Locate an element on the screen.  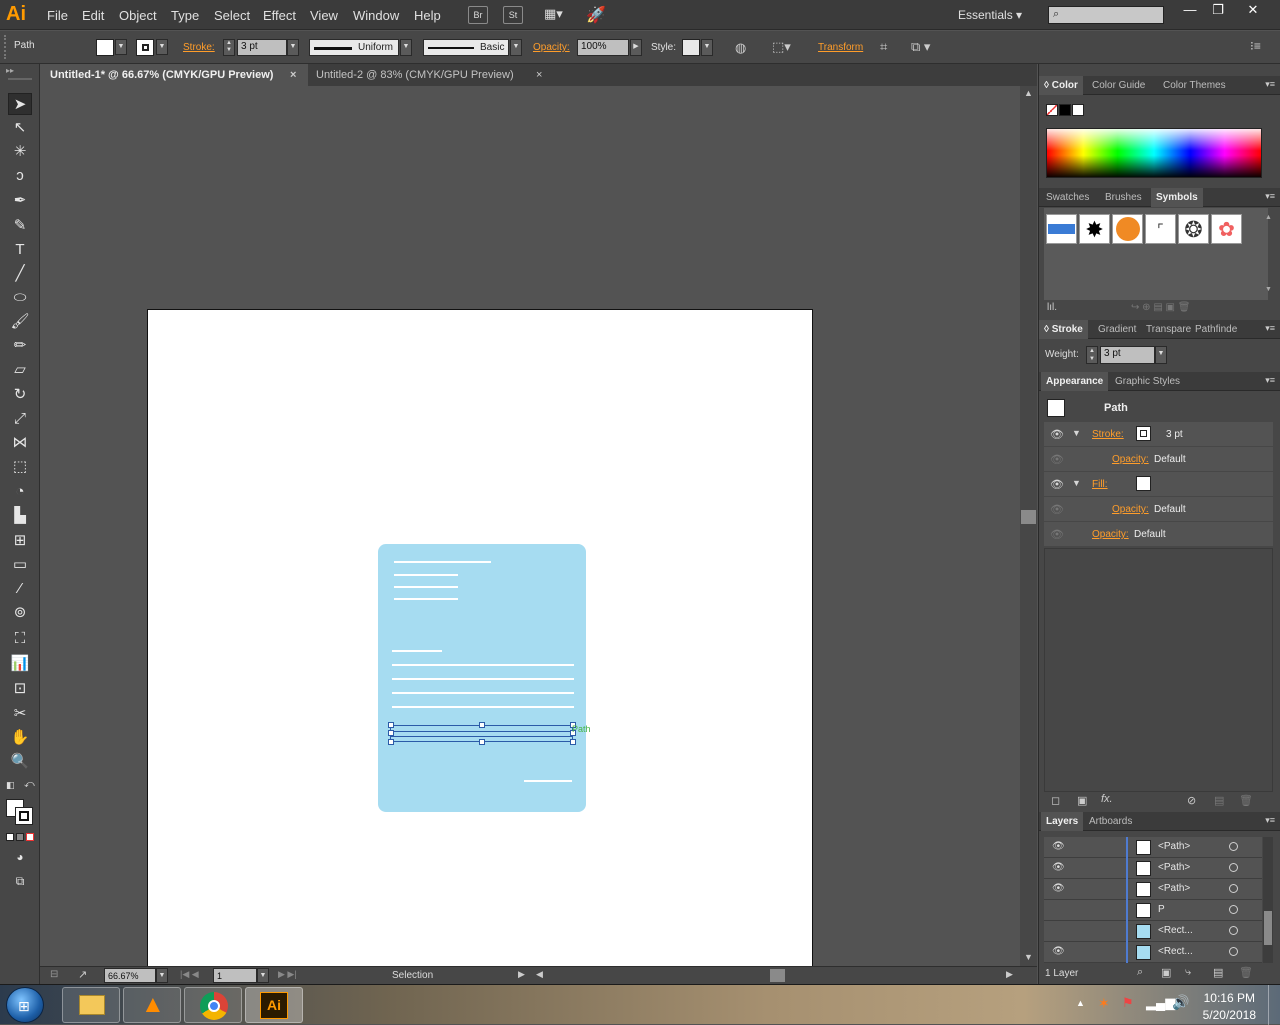
appearance-stroke-opacity-label: Opacity: is located at coordinates (1130, 459).